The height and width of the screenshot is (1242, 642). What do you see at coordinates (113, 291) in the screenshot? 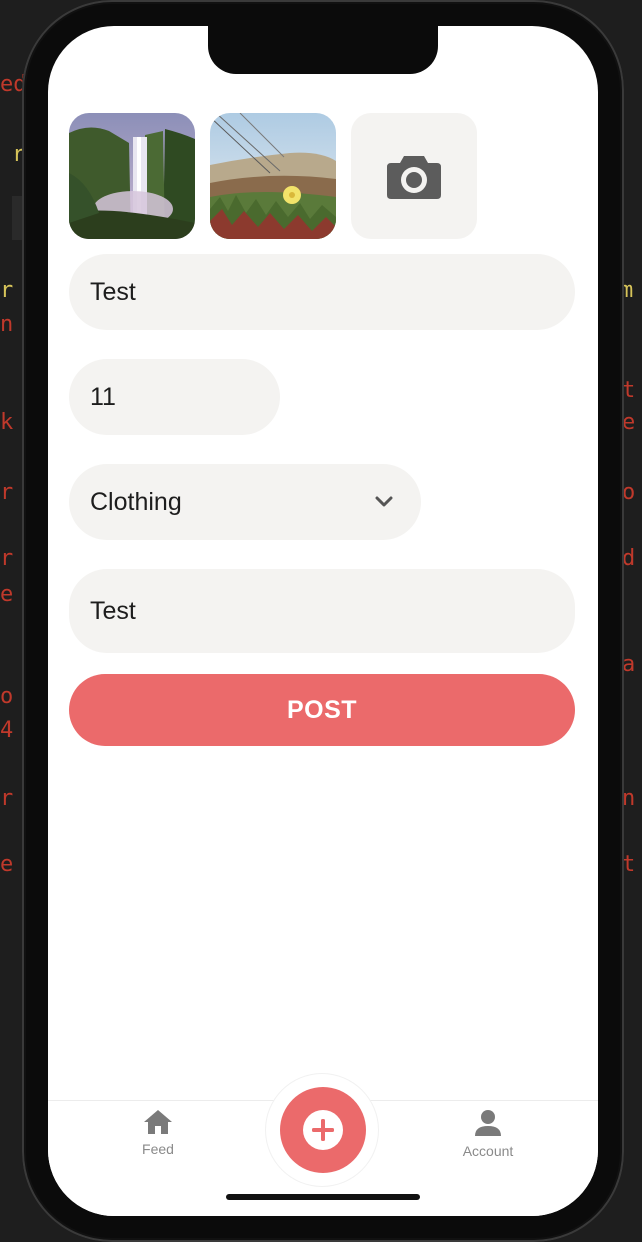
I see `title-input-value: Test` at bounding box center [113, 291].